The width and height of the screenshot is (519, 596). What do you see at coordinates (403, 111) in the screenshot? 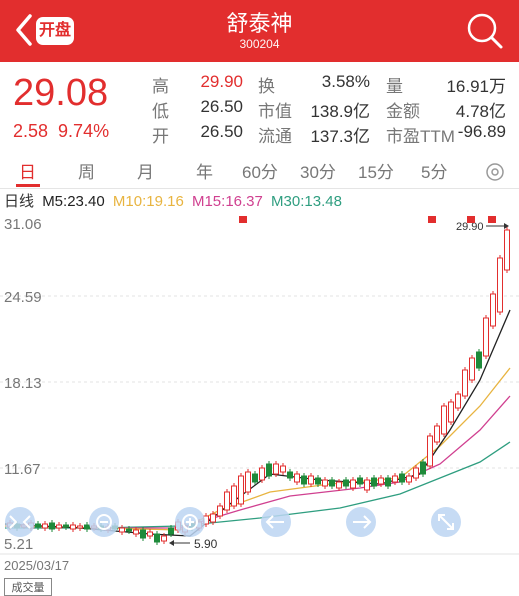
I see `stat-label: 金额` at bounding box center [403, 111].